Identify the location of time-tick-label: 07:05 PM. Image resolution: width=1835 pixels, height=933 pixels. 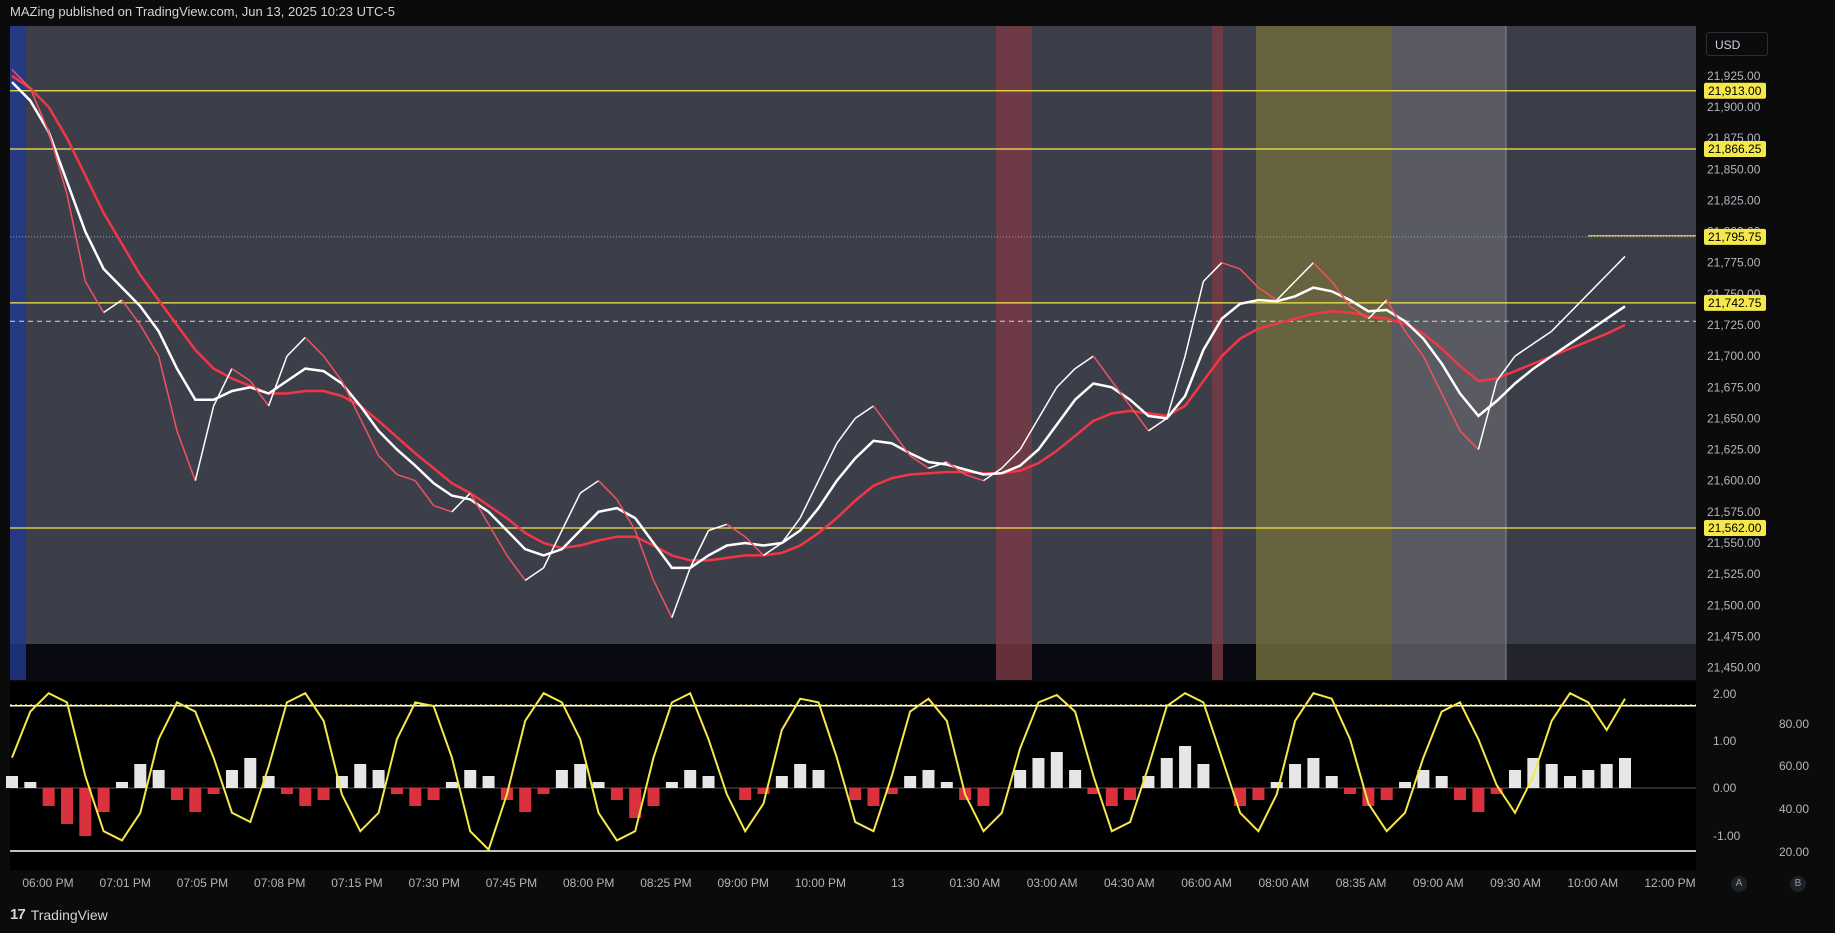
(202, 883).